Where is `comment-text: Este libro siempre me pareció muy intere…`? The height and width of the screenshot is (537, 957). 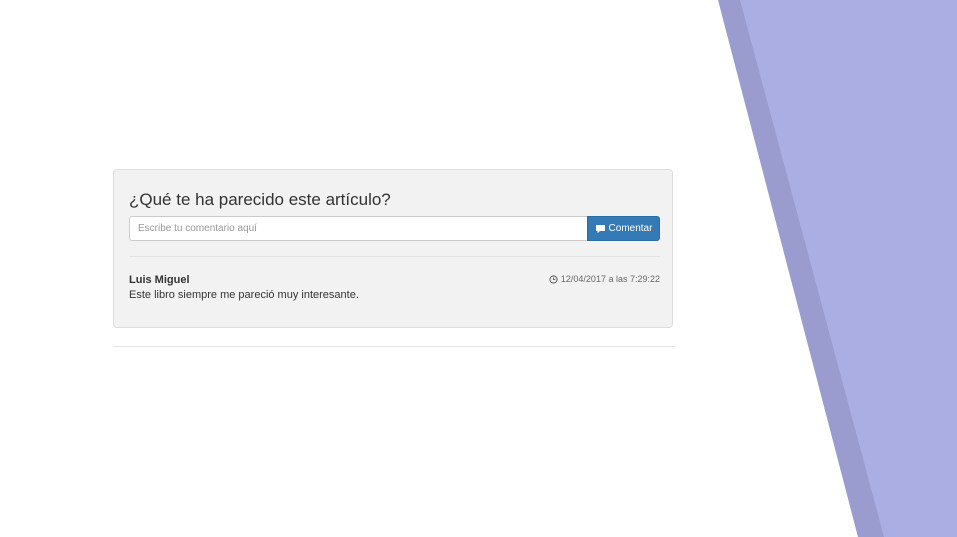
comment-text: Este libro siempre me pareció muy intere… is located at coordinates (244, 295).